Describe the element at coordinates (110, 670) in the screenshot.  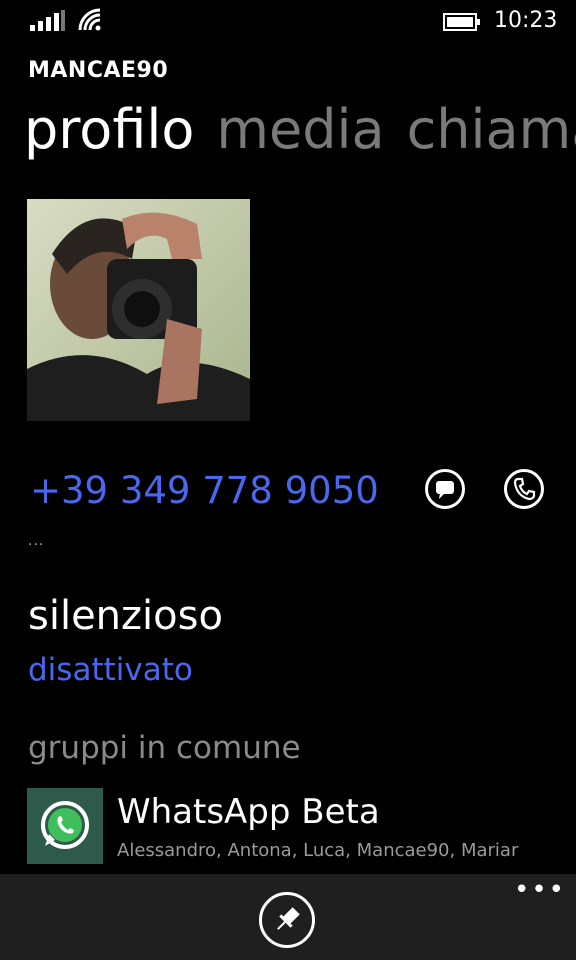
I see `silent-value: disattivato` at that location.